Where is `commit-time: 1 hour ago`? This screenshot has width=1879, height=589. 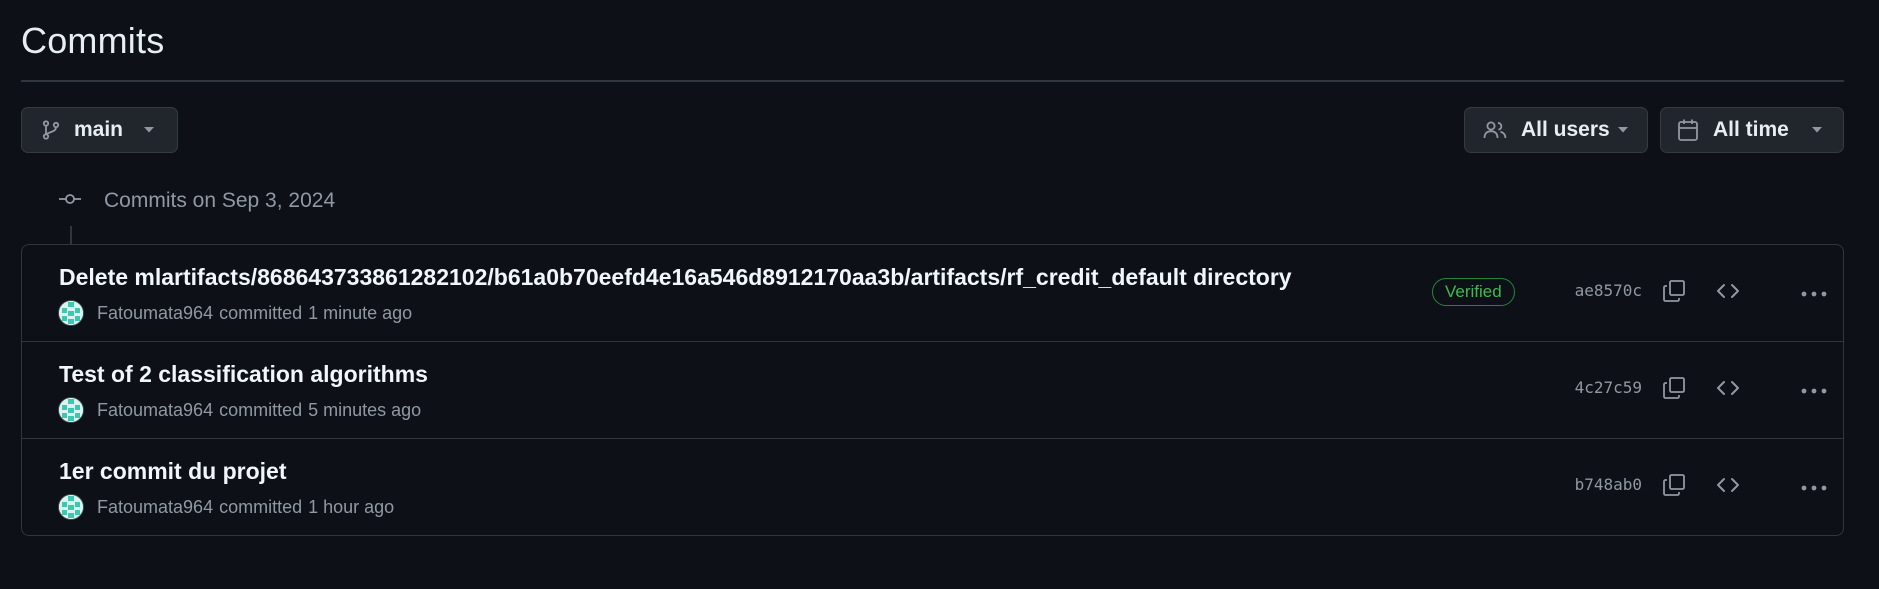 commit-time: 1 hour ago is located at coordinates (351, 506).